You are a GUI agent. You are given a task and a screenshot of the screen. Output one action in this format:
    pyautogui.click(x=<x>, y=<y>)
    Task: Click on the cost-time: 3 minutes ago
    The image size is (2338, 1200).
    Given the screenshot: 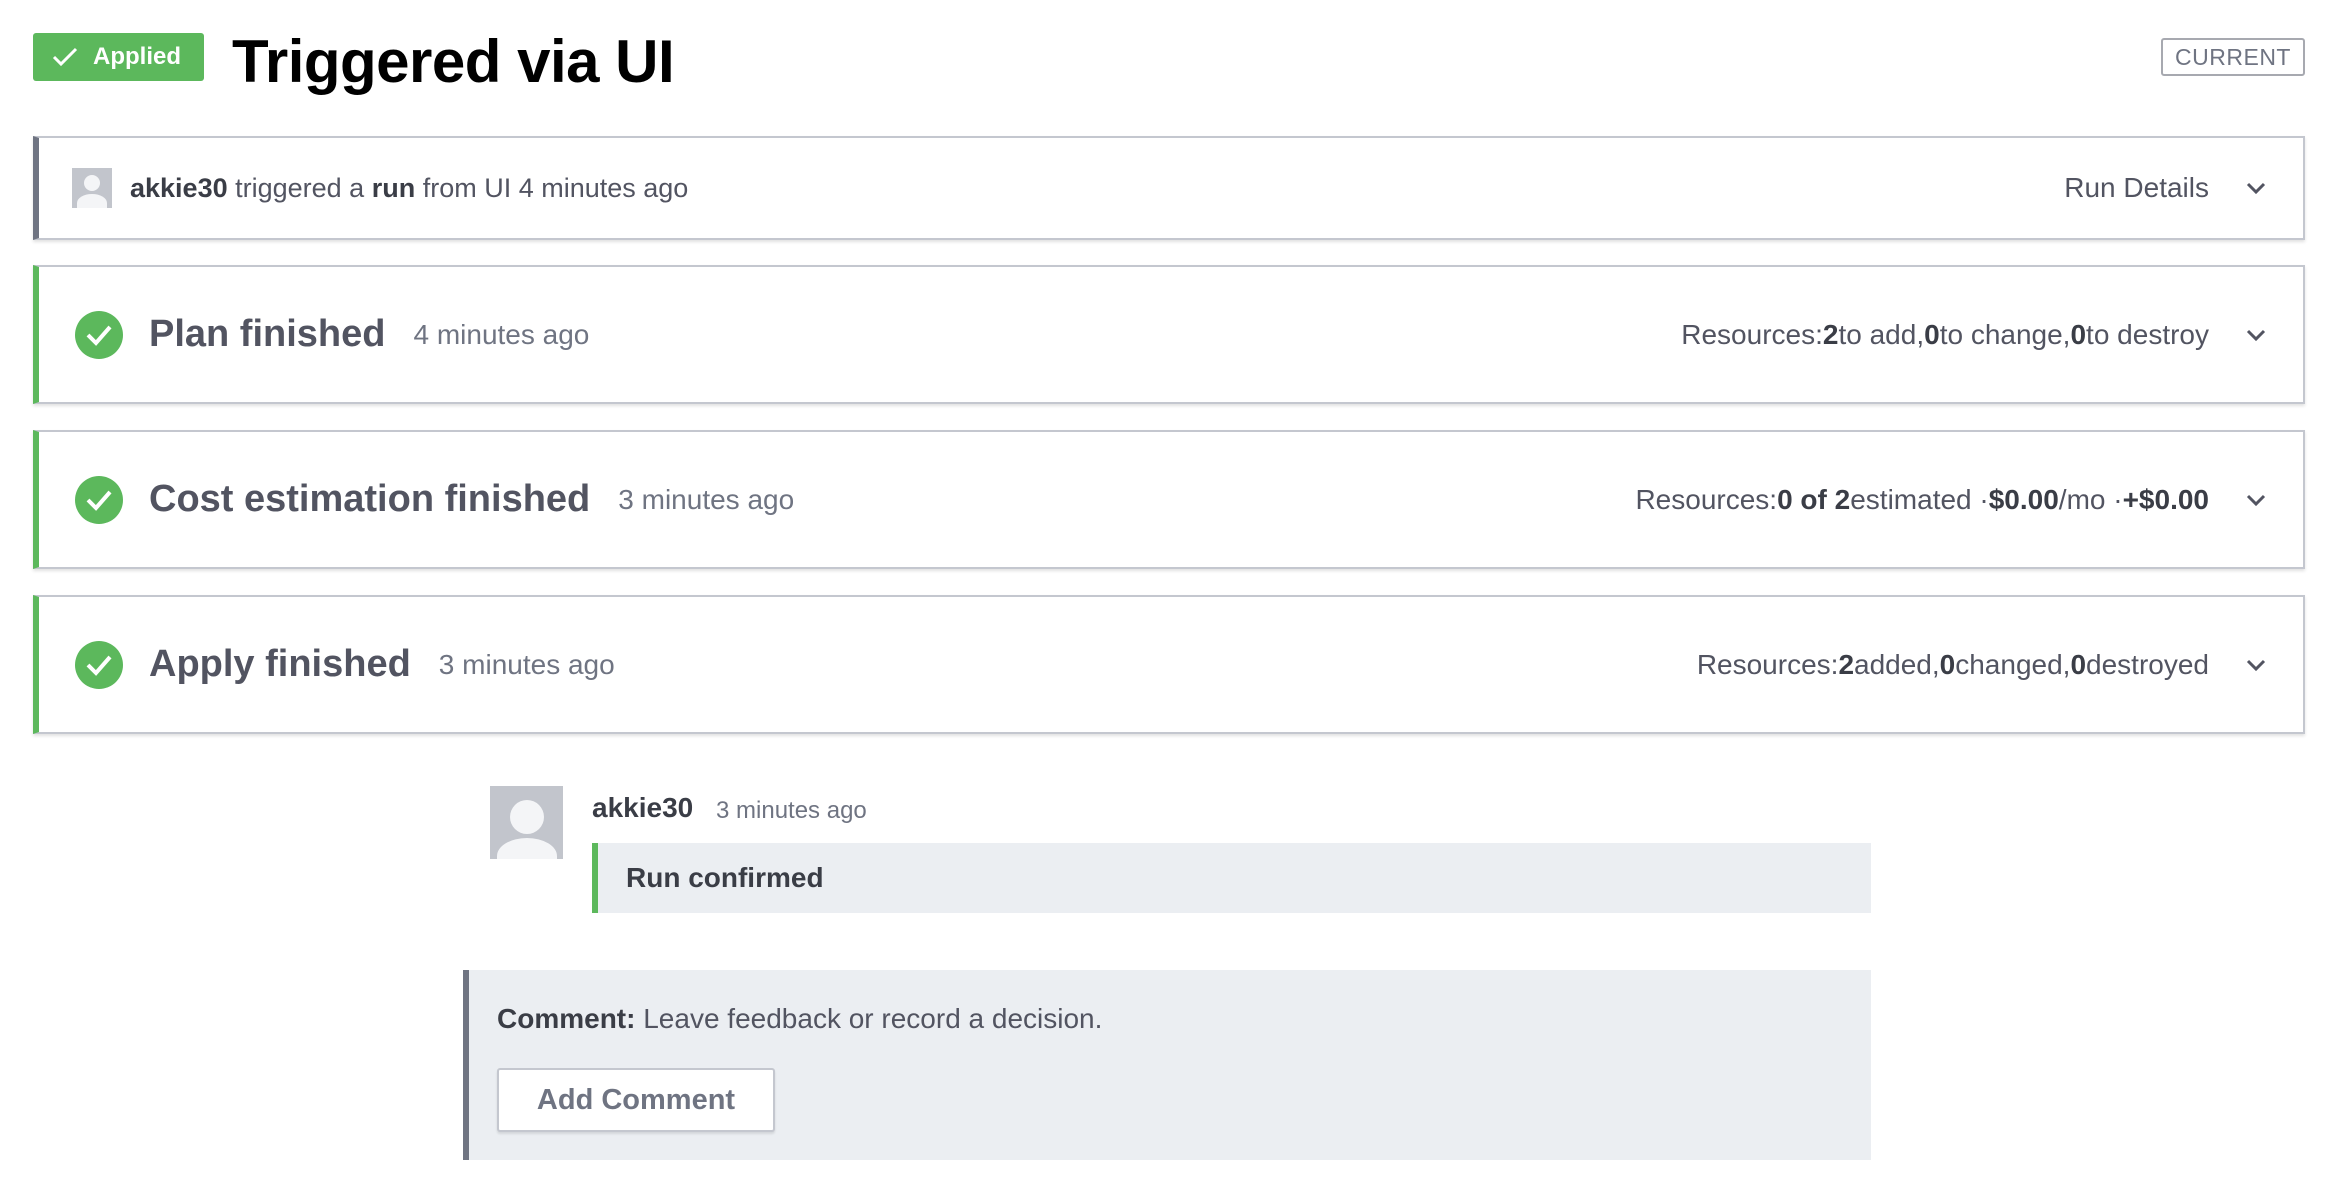 What is the action you would take?
    pyautogui.click(x=706, y=499)
    